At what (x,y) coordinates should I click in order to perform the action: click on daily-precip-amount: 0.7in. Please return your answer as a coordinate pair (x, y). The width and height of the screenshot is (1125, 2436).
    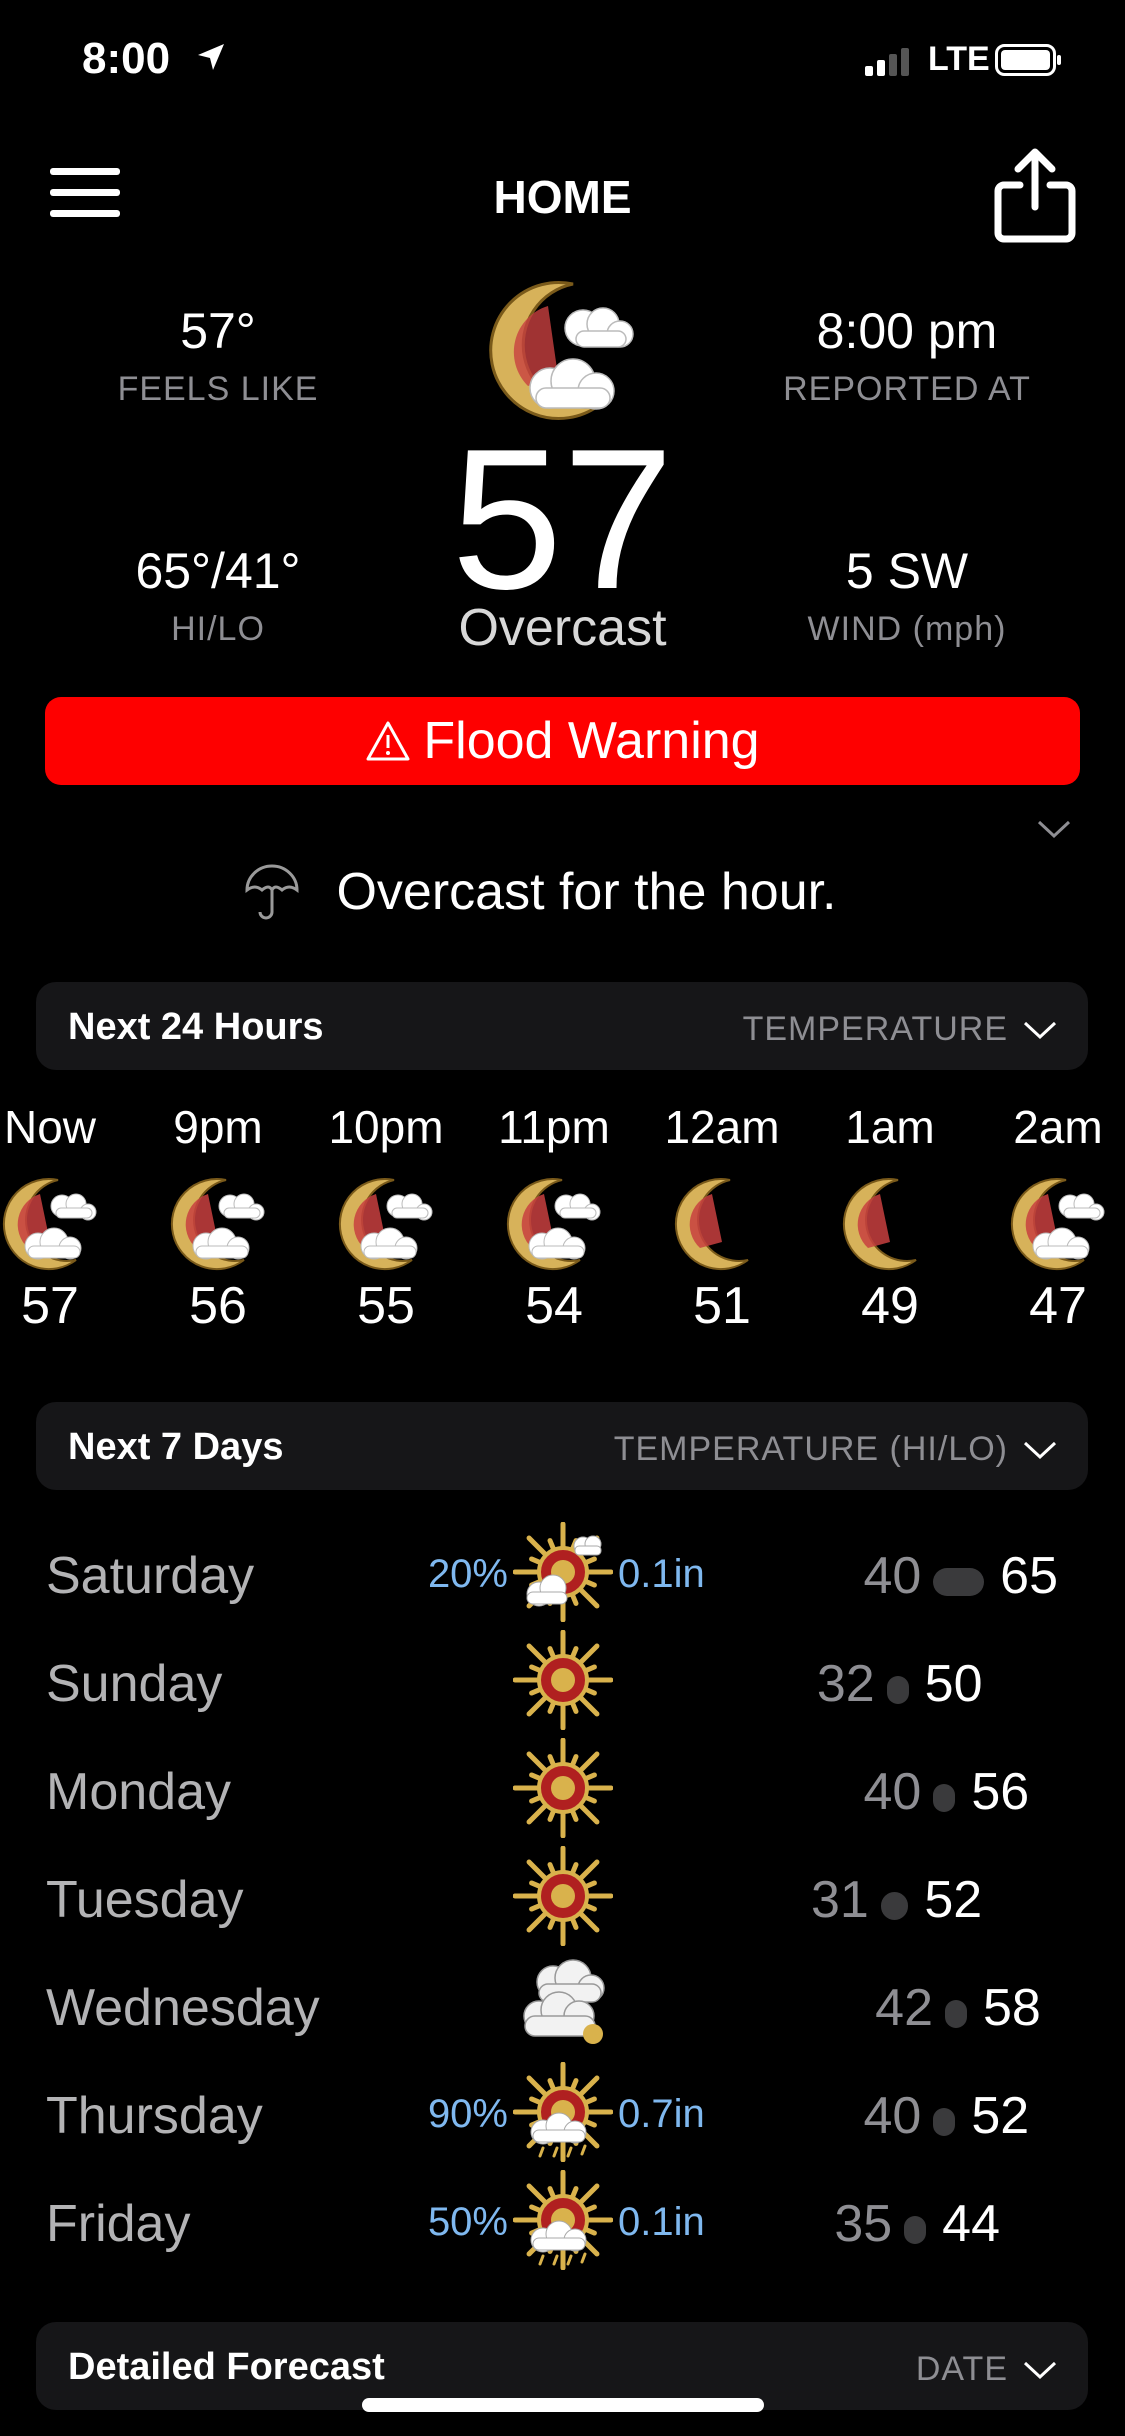
    Looking at the image, I should click on (661, 2114).